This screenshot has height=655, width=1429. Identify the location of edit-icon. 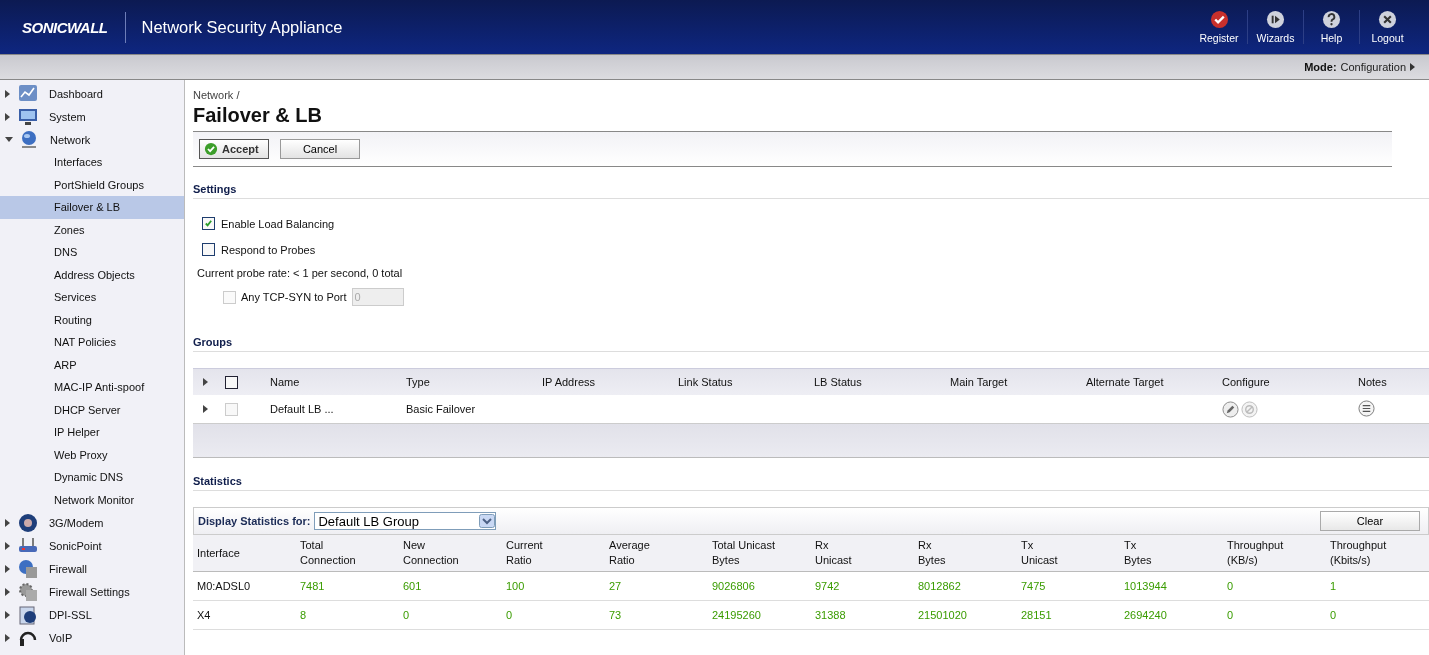
(1230, 409).